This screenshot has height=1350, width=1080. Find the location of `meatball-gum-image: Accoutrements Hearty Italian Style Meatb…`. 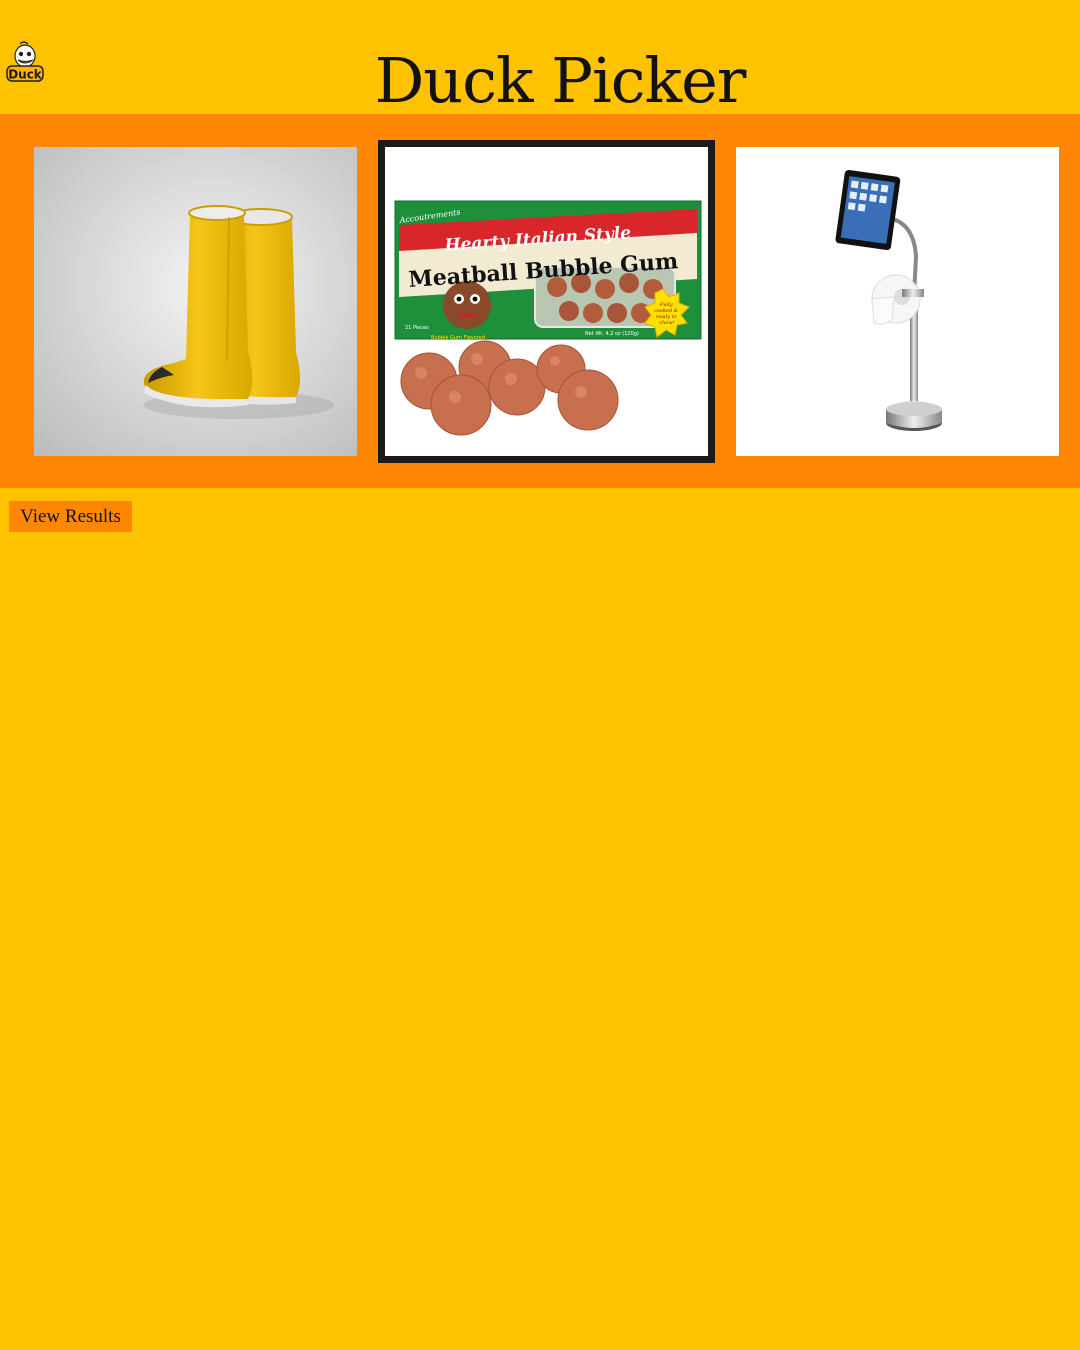

meatball-gum-image: Accoutrements Hearty Italian Style Meatb… is located at coordinates (546, 301).